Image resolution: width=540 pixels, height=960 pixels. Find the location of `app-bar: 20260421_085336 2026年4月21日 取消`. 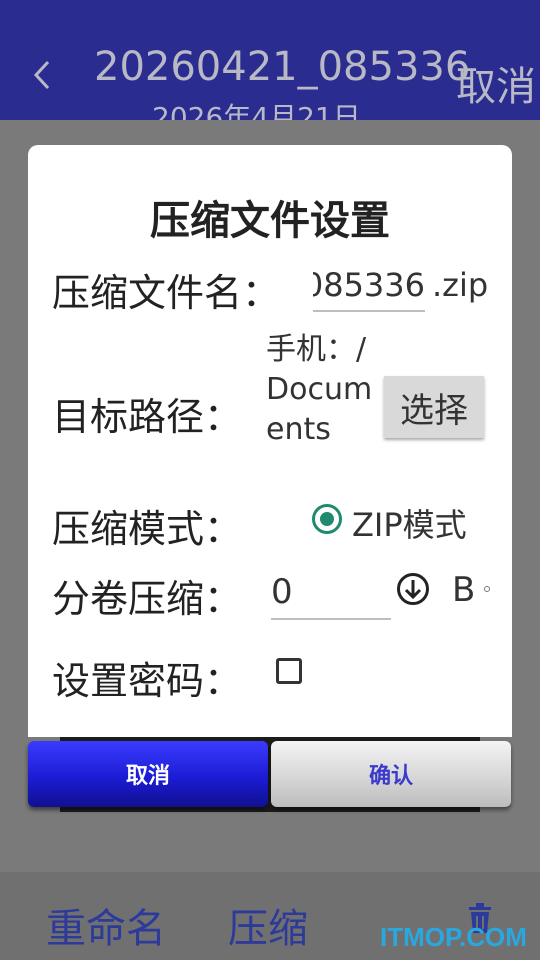

app-bar: 20260421_085336 2026年4月21日 取消 is located at coordinates (270, 60).